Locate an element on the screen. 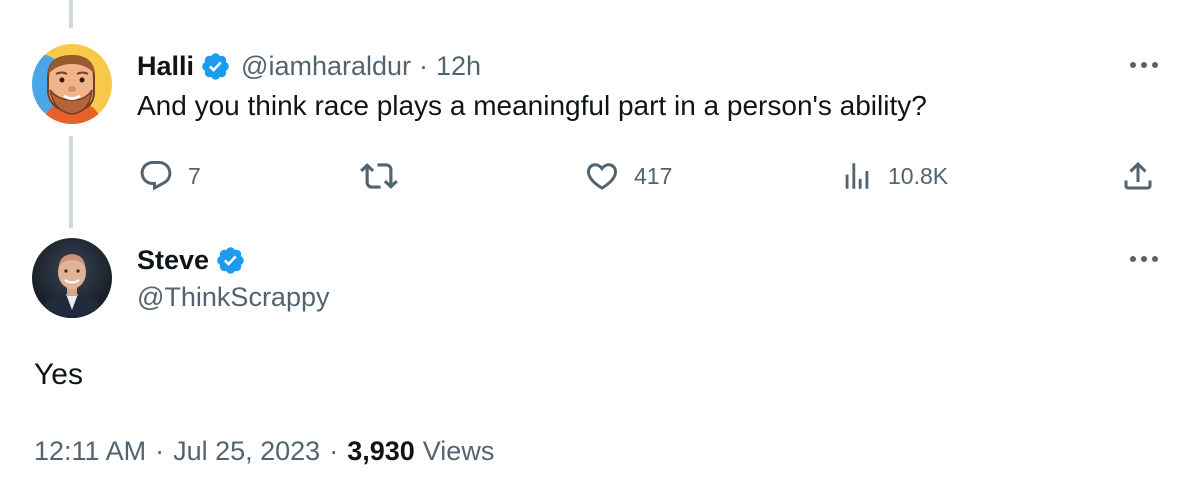 This screenshot has height=502, width=1192. steve-display-name: Steve is located at coordinates (173, 260).